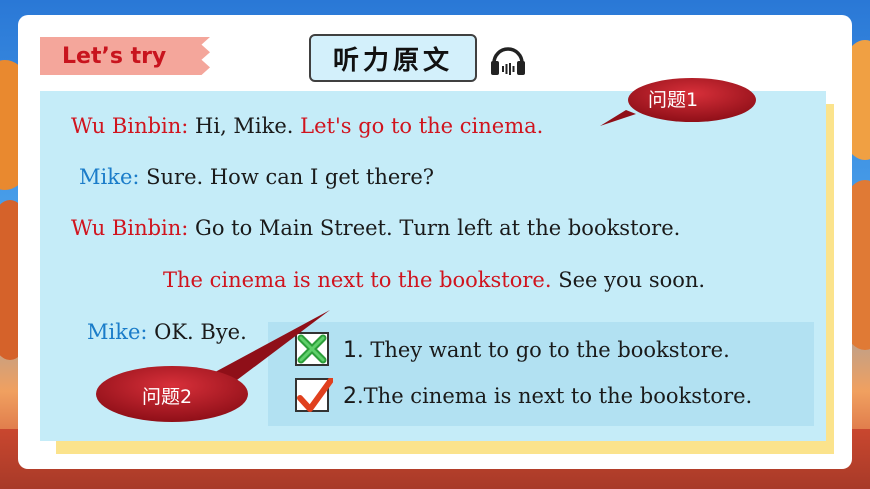 This screenshot has width=870, height=489. What do you see at coordinates (244, 126) in the screenshot?
I see `line-text: Hi, Mike.` at bounding box center [244, 126].